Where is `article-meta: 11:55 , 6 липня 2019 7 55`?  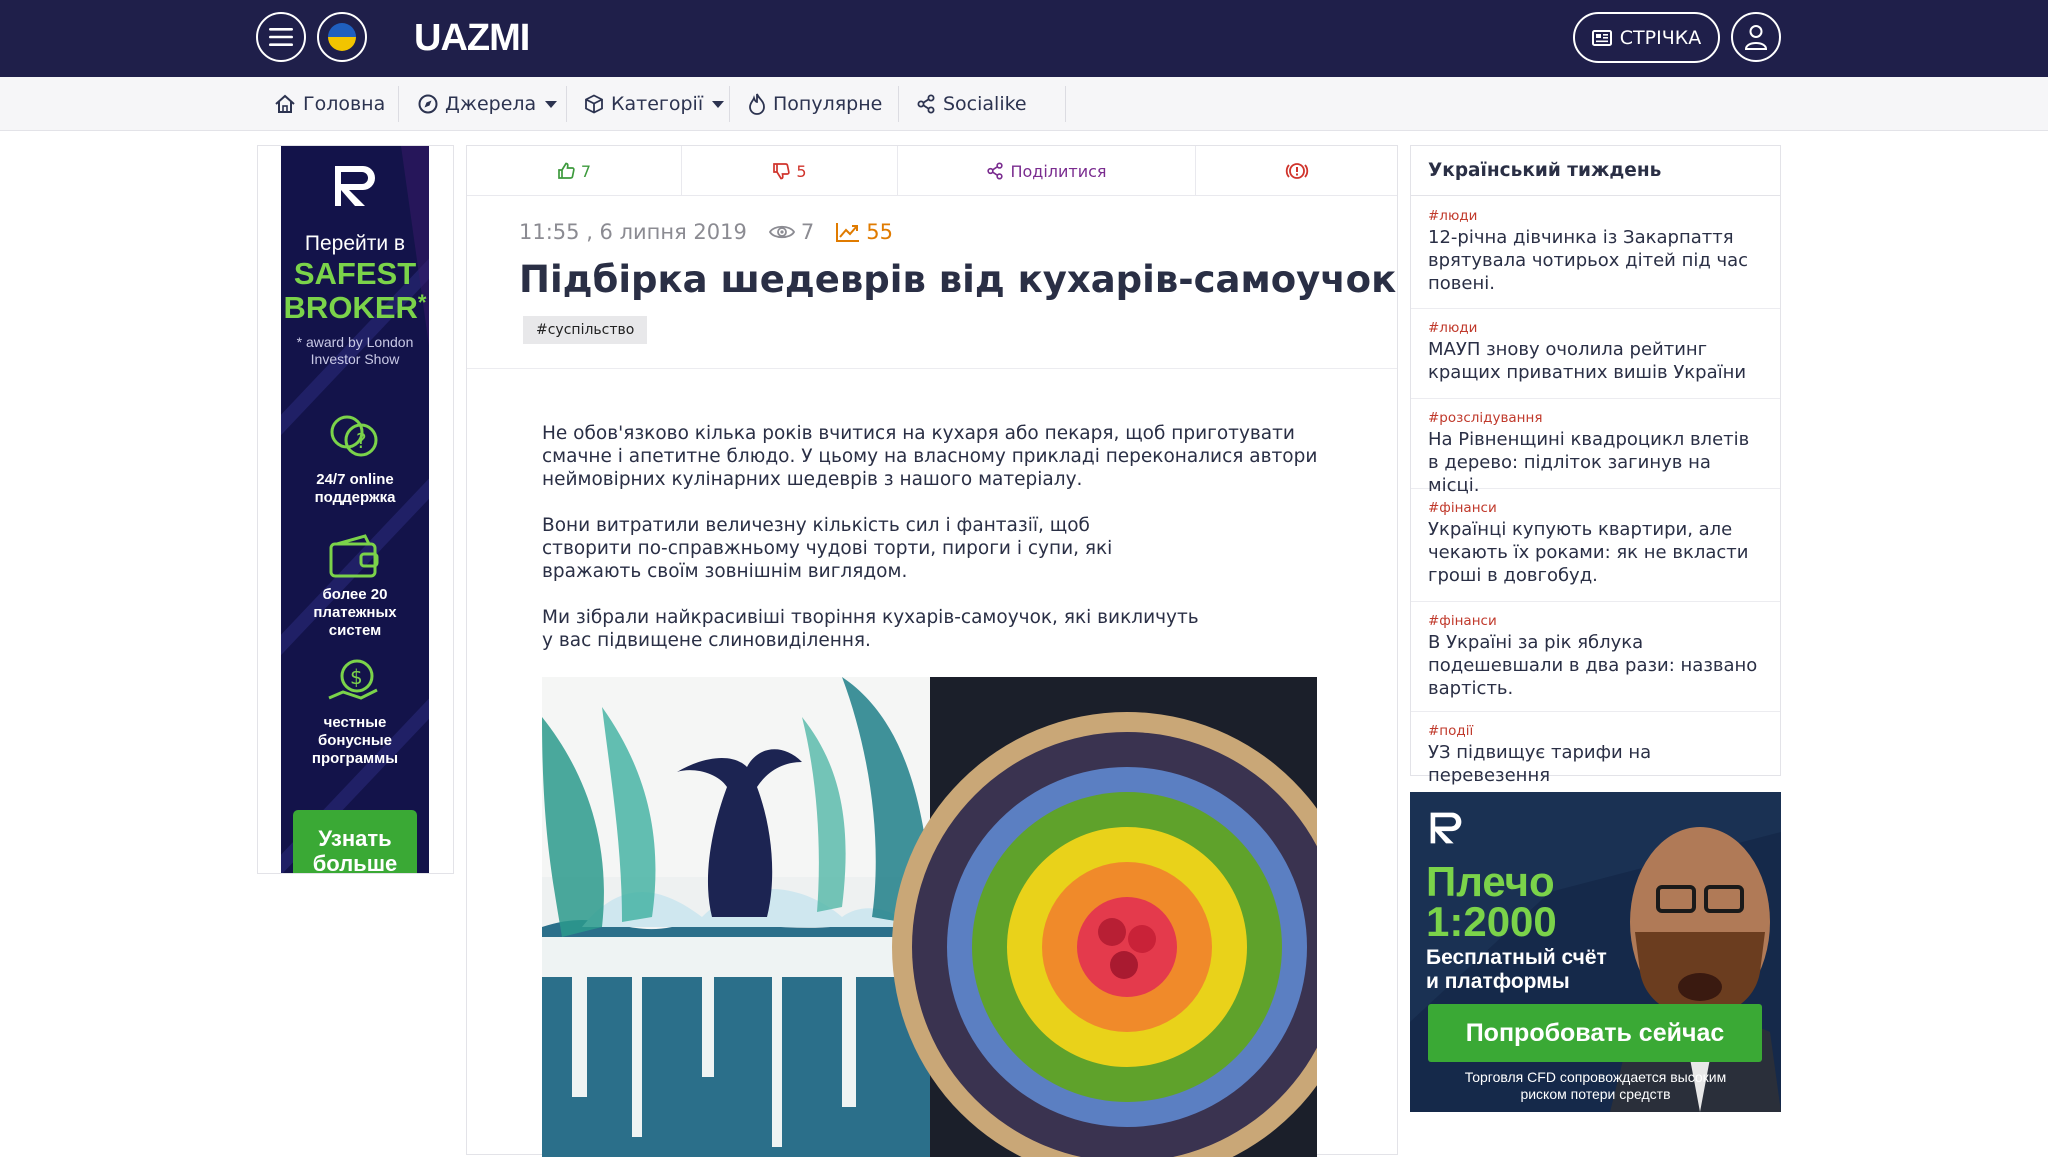
article-meta: 11:55 , 6 липня 2019 7 55 is located at coordinates (706, 232).